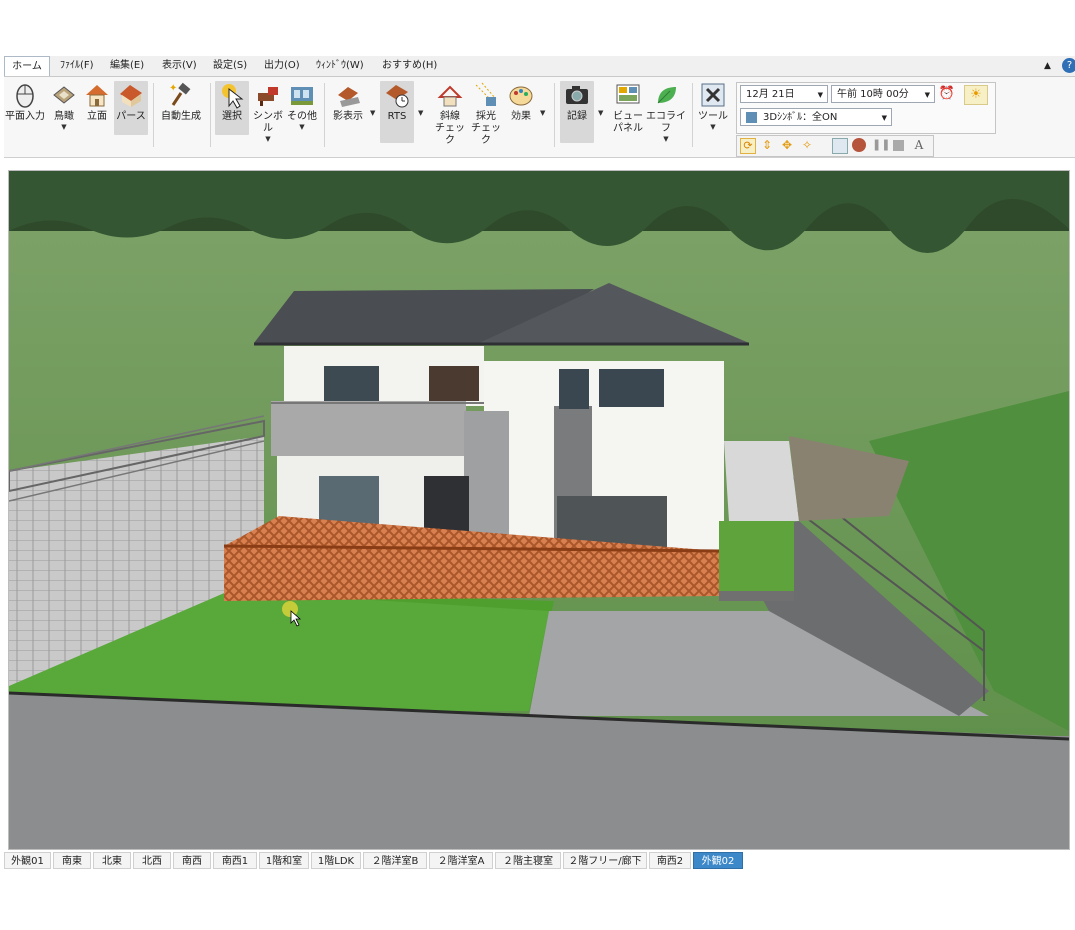 The width and height of the screenshot is (1075, 930). Describe the element at coordinates (713, 116) in the screenshot. I see `tool-label: ツール` at that location.